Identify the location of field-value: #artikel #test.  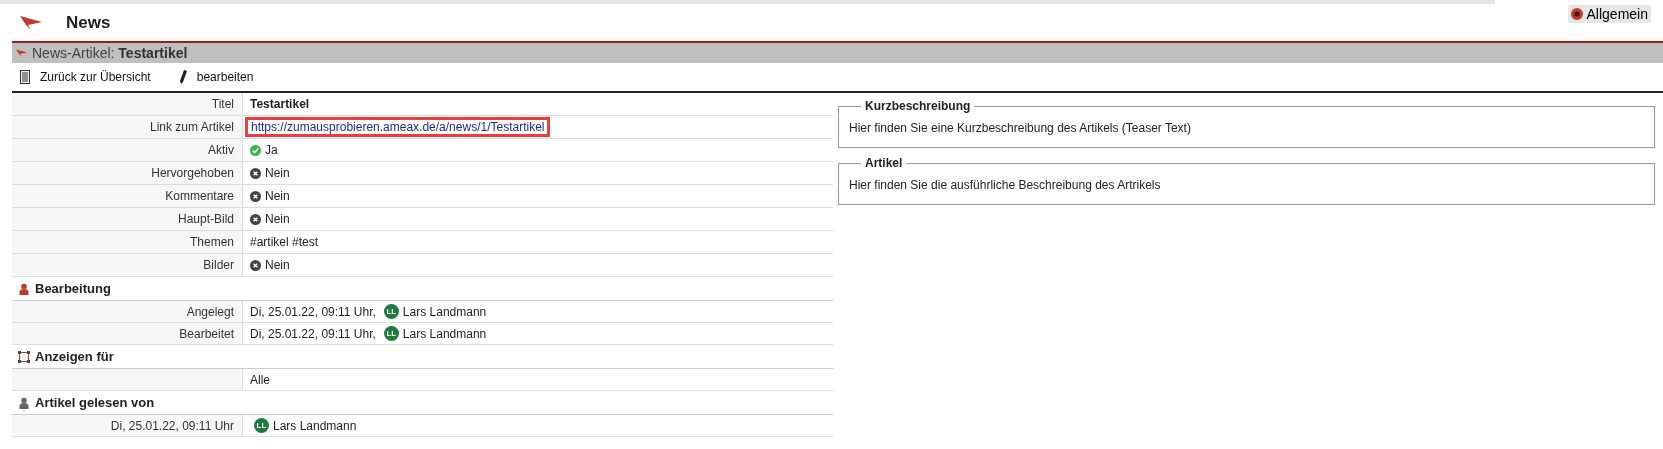
(284, 242).